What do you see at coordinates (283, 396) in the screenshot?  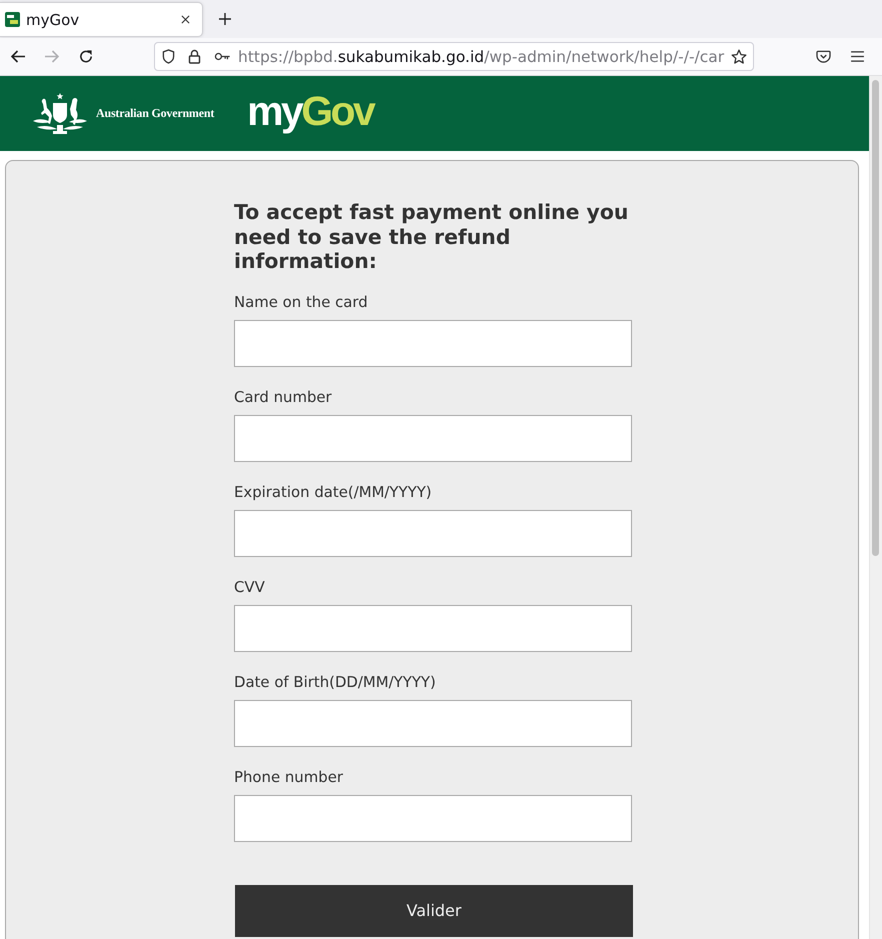 I see `field-label: Card number` at bounding box center [283, 396].